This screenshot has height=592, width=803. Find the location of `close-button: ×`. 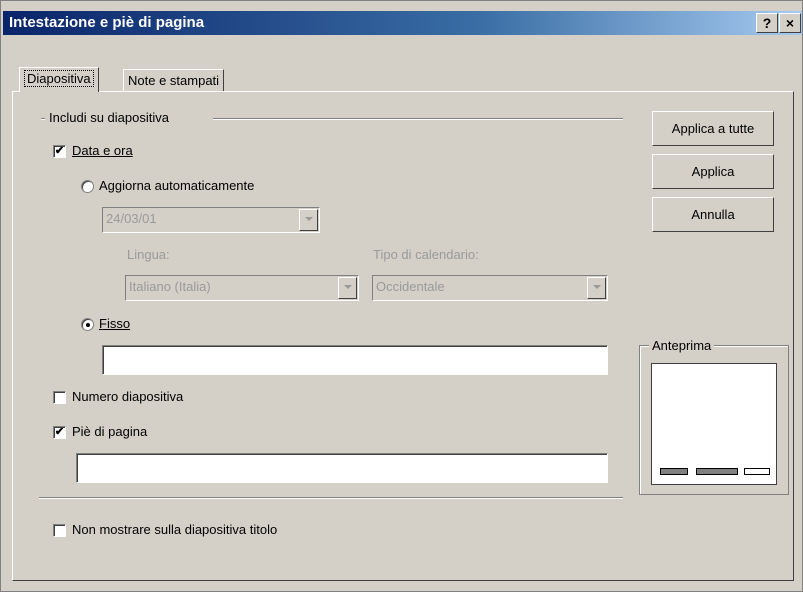

close-button: × is located at coordinates (790, 23).